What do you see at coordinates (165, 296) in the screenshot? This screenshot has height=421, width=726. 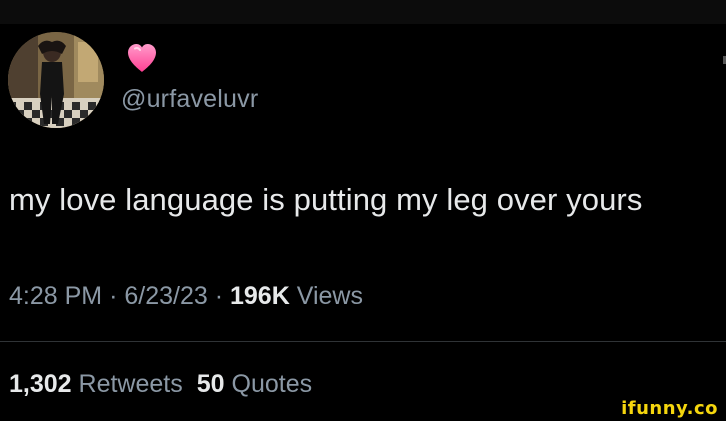 I see `tweet-date: 6/23/23` at bounding box center [165, 296].